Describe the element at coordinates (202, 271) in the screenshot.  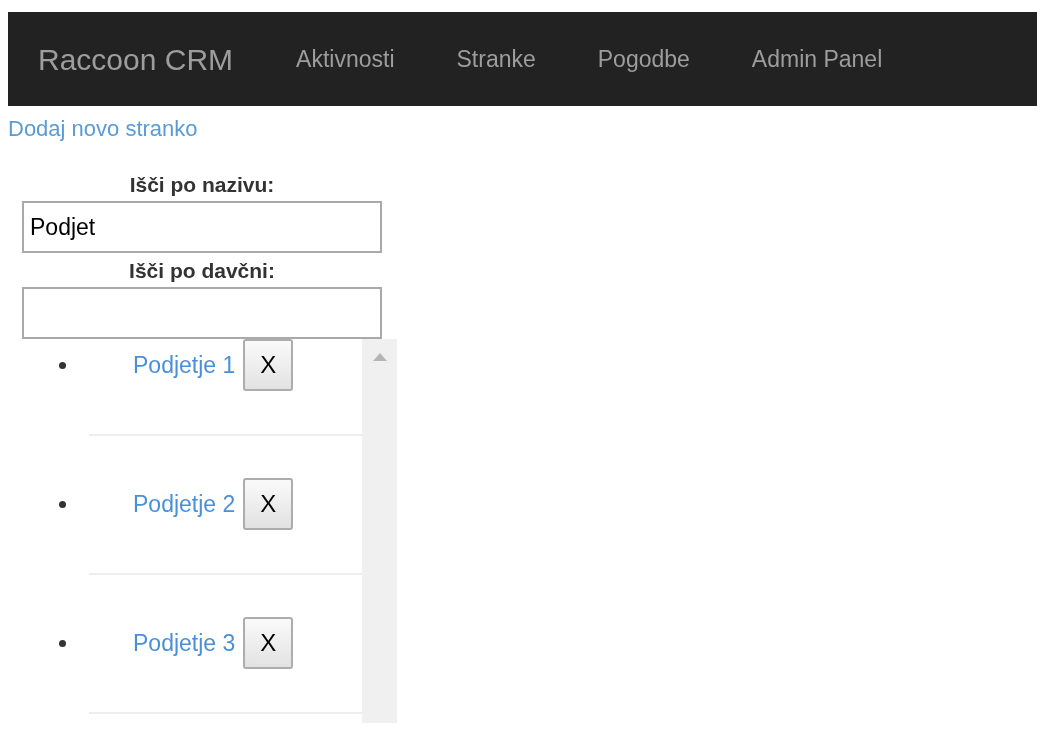
I see `field-label: Išči po davčni:` at that location.